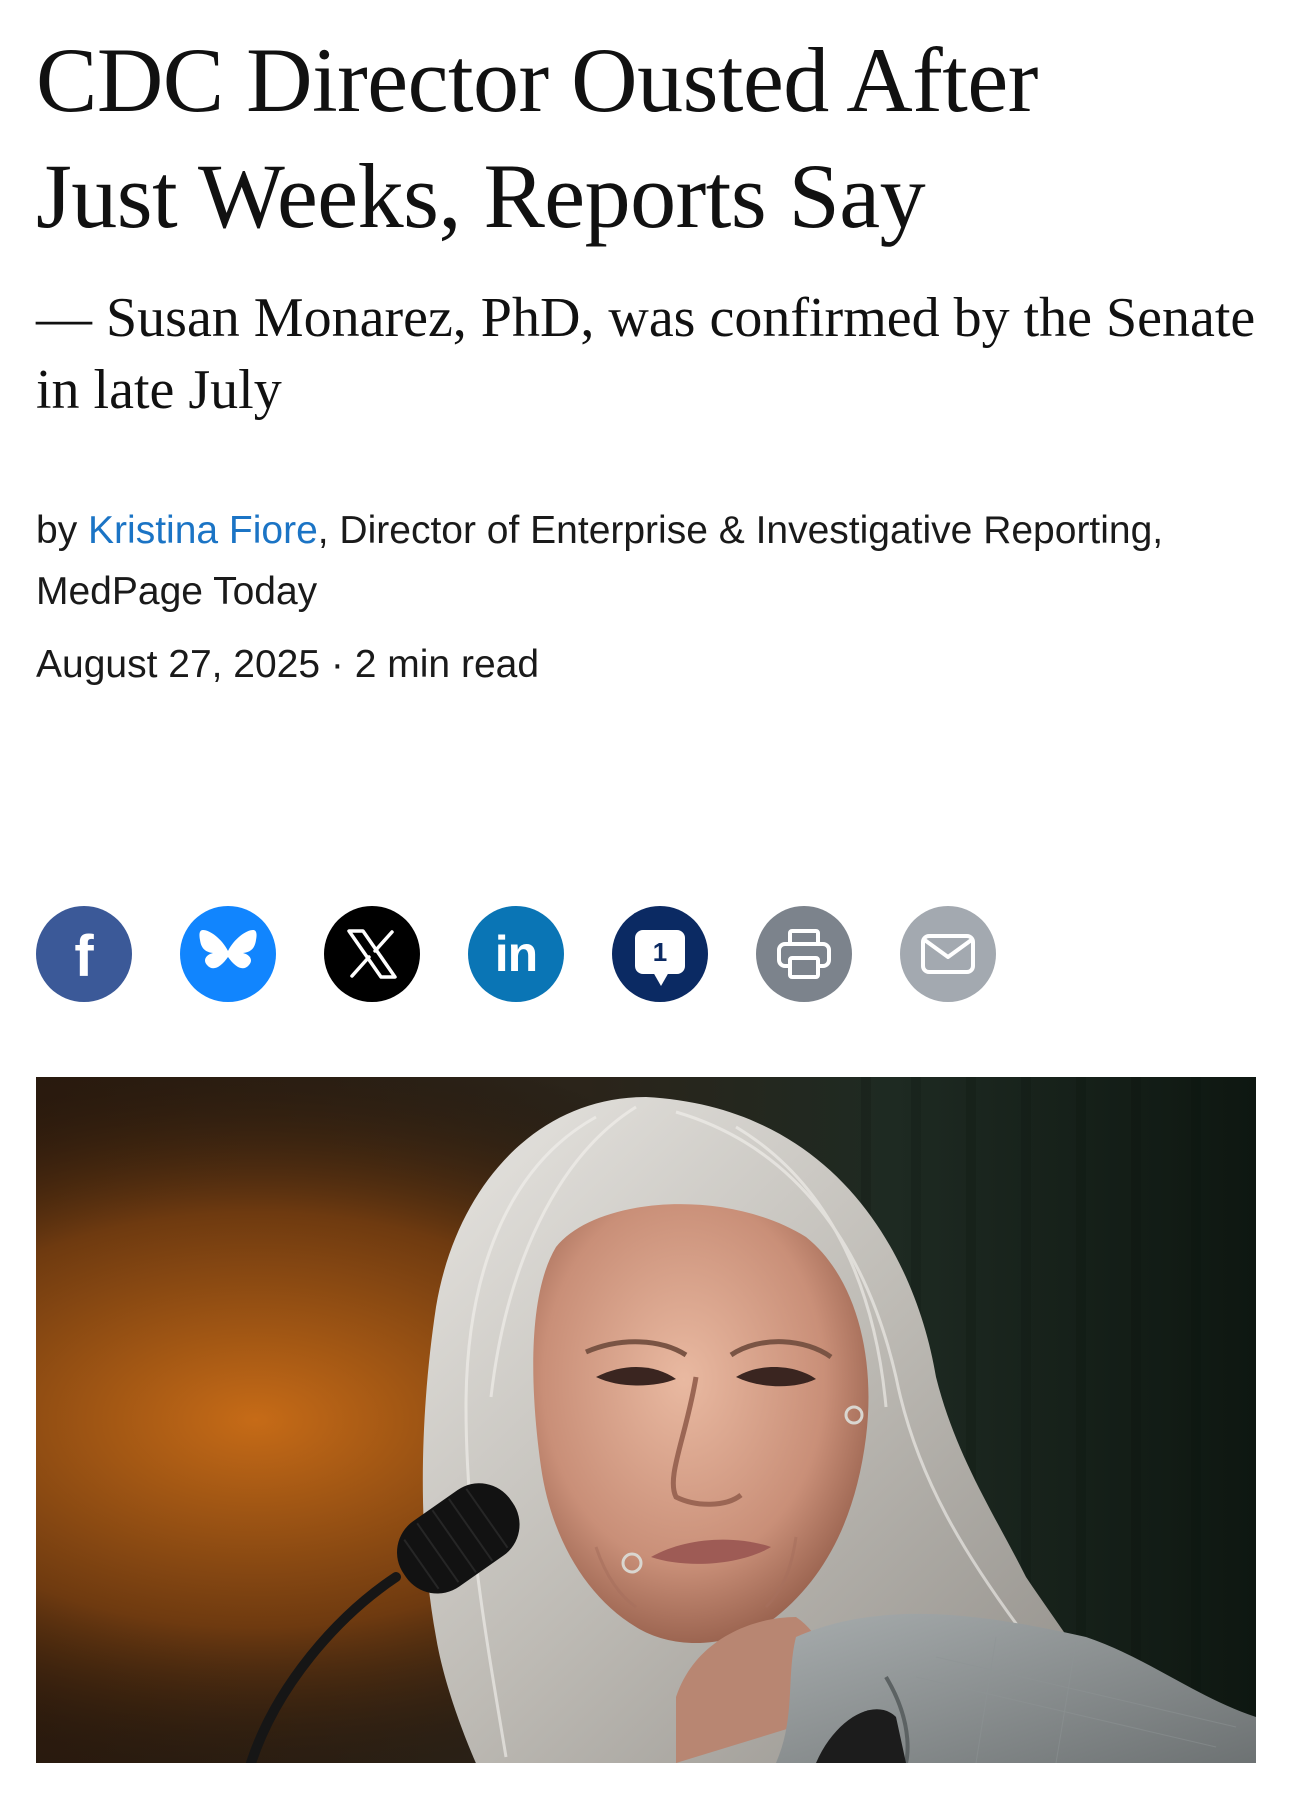  I want to click on comments-button: 1, so click(660, 954).